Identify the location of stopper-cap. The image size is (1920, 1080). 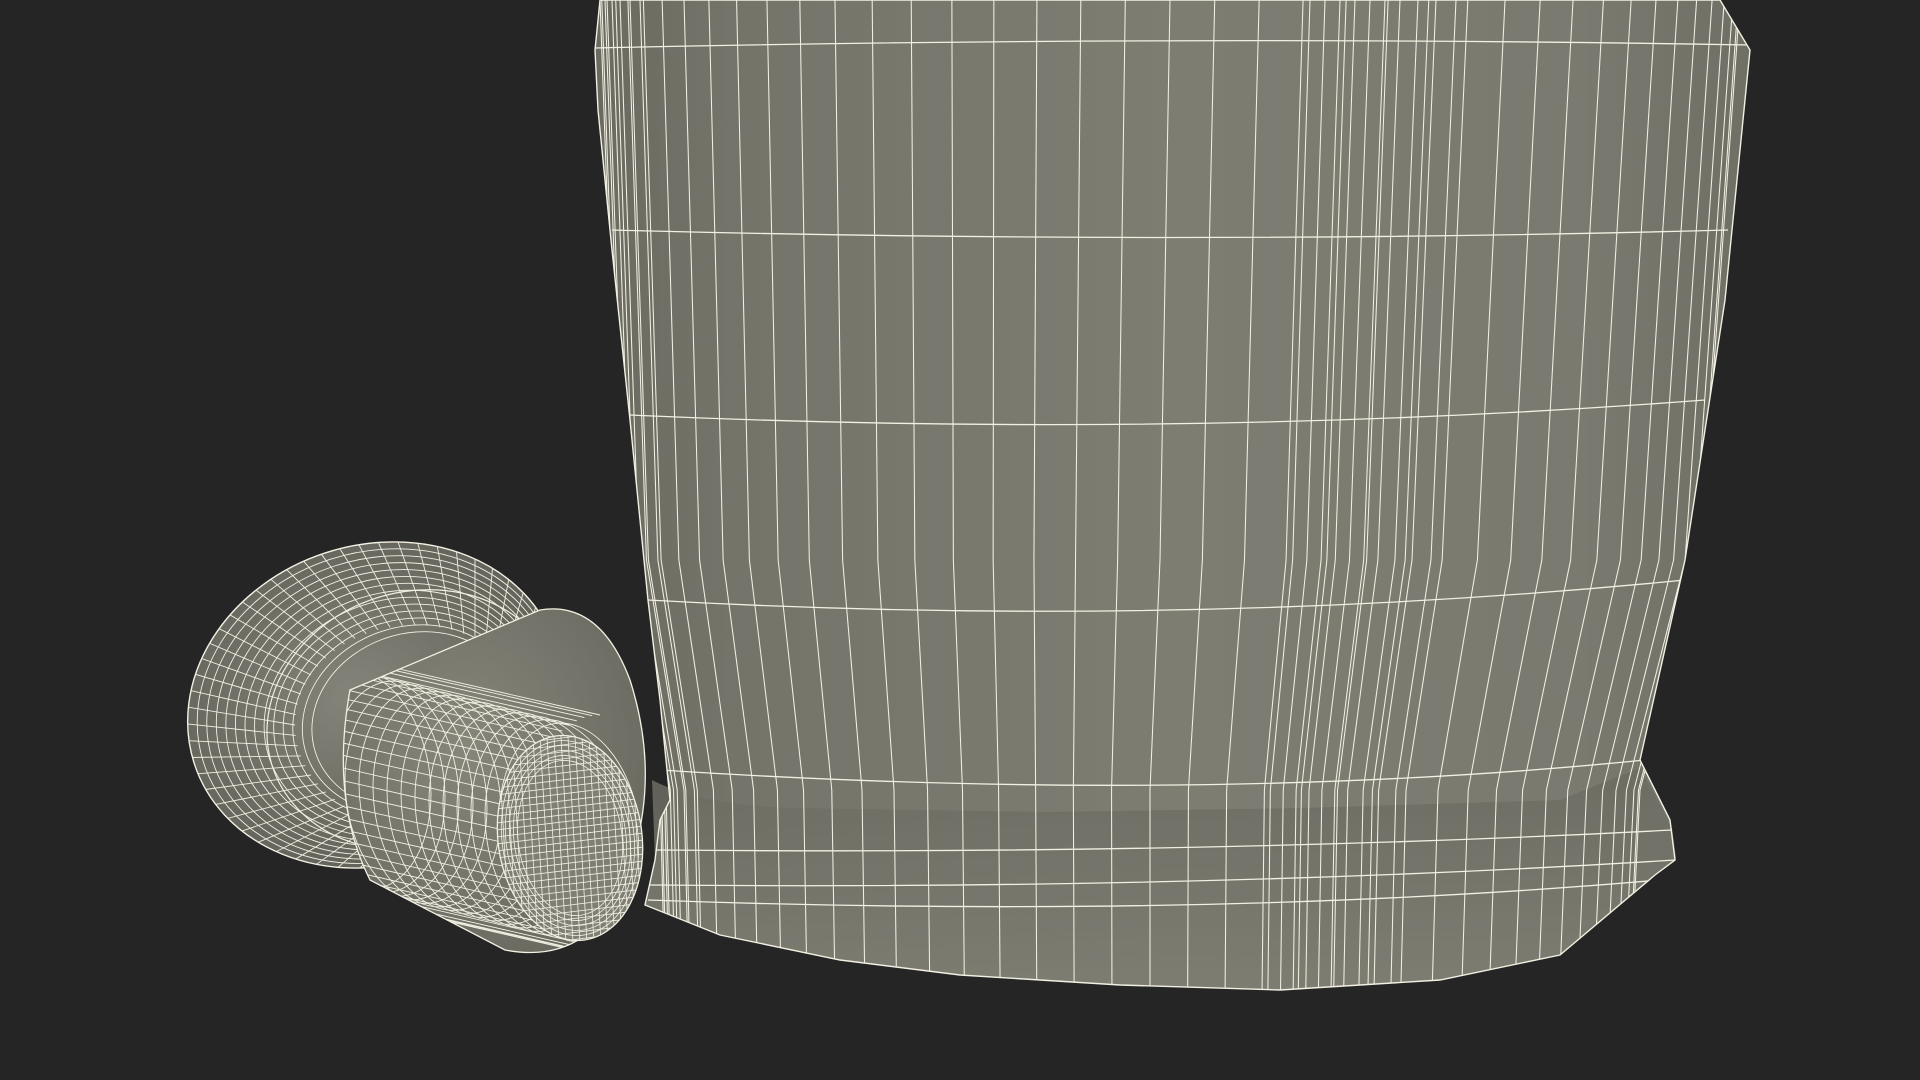
(415, 744).